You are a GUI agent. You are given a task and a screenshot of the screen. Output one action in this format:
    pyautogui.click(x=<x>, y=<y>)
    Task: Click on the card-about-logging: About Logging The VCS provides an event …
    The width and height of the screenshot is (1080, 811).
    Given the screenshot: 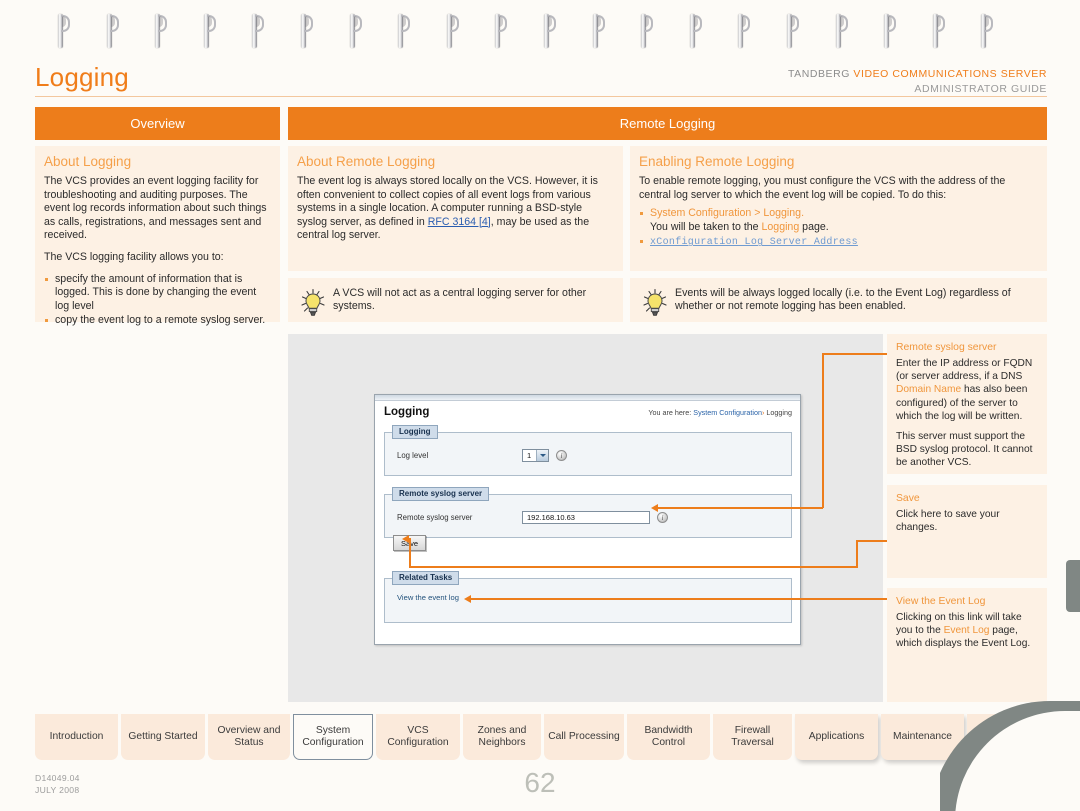 What is the action you would take?
    pyautogui.click(x=157, y=236)
    